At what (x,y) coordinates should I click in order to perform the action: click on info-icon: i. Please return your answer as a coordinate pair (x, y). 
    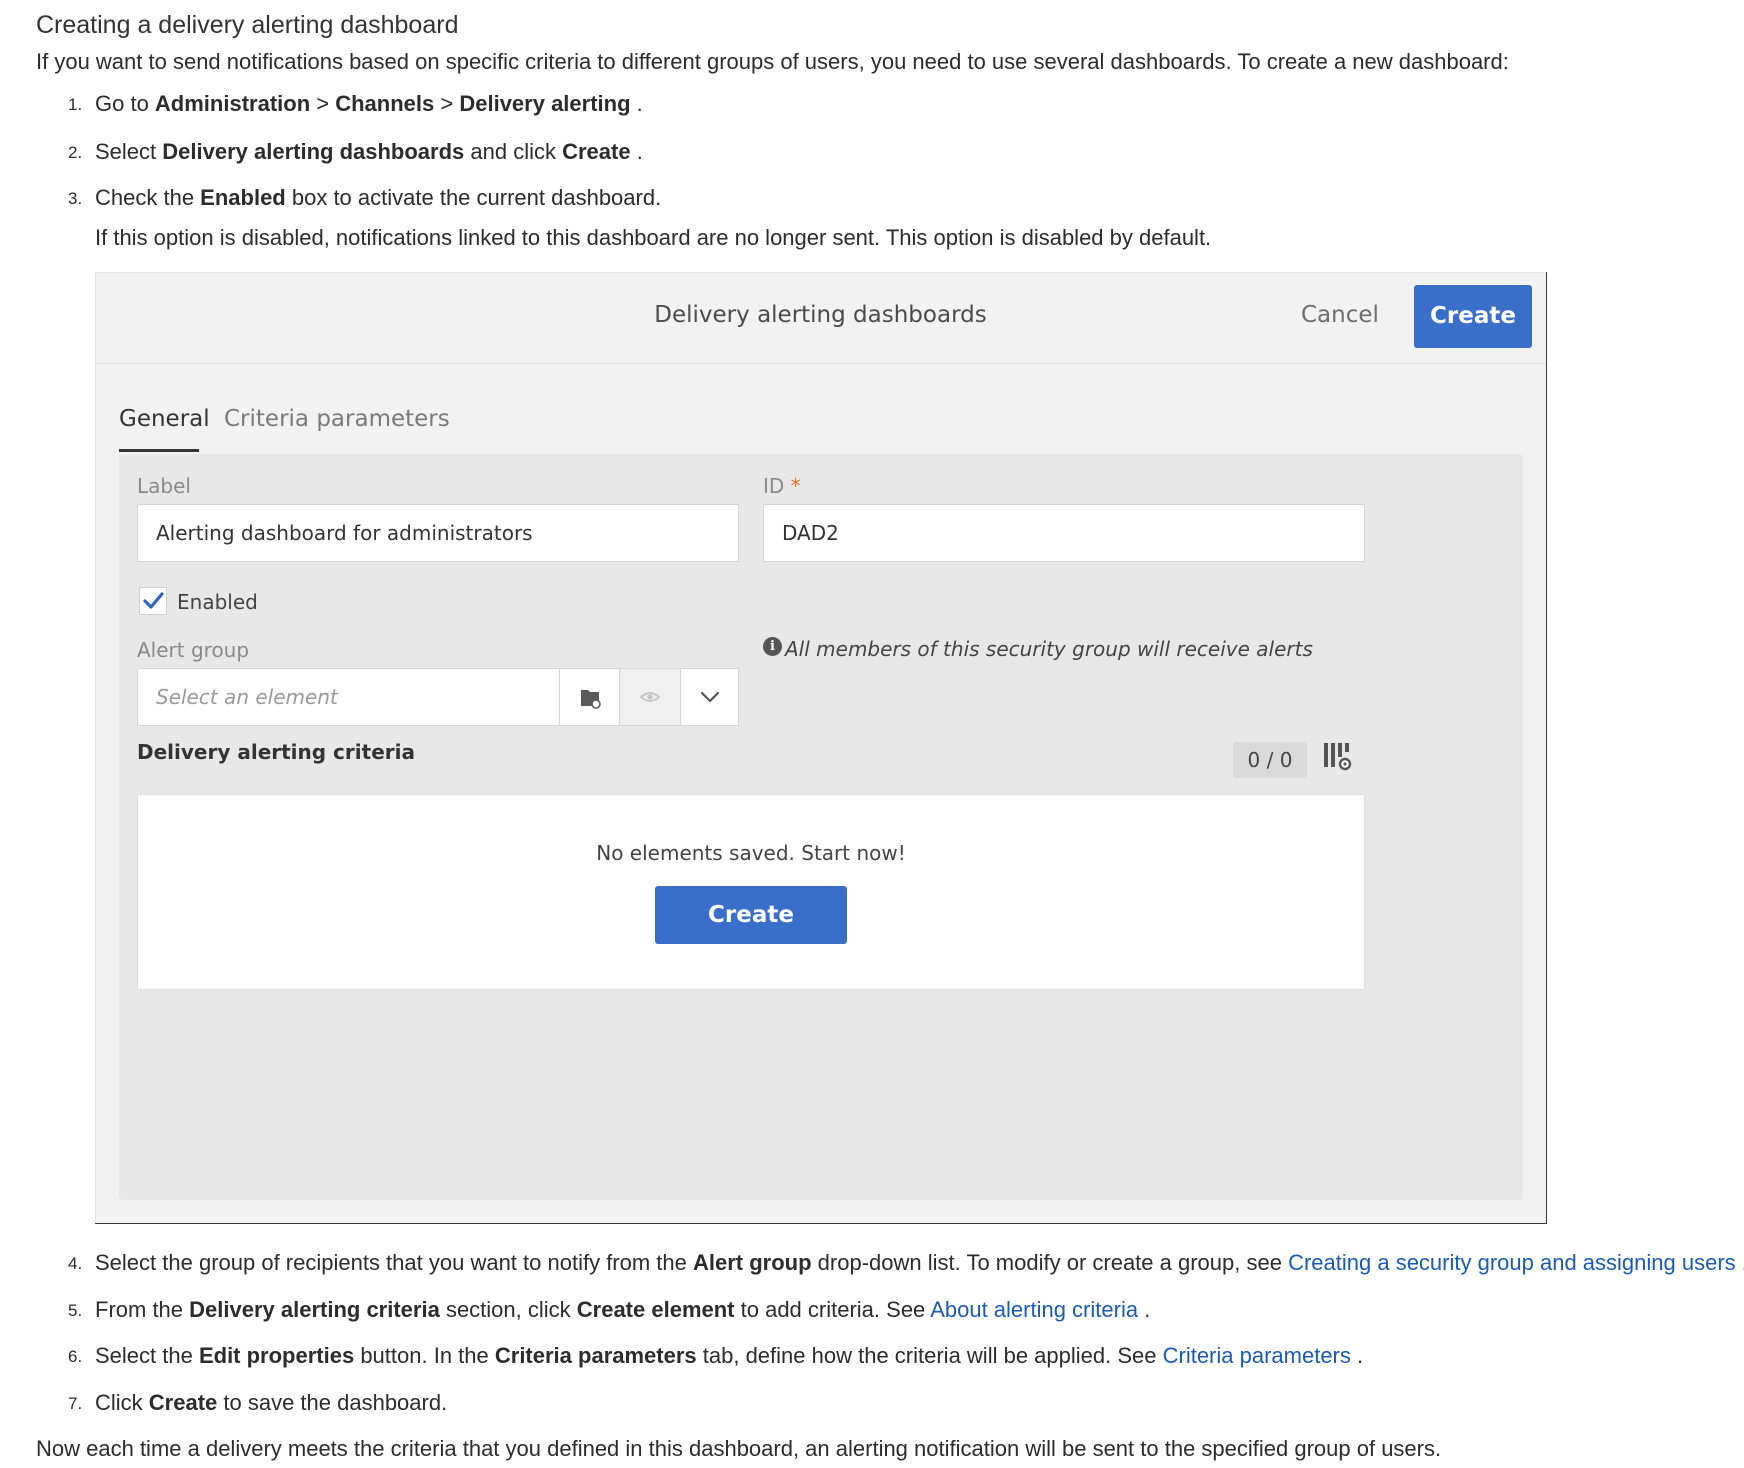
    Looking at the image, I should click on (772, 646).